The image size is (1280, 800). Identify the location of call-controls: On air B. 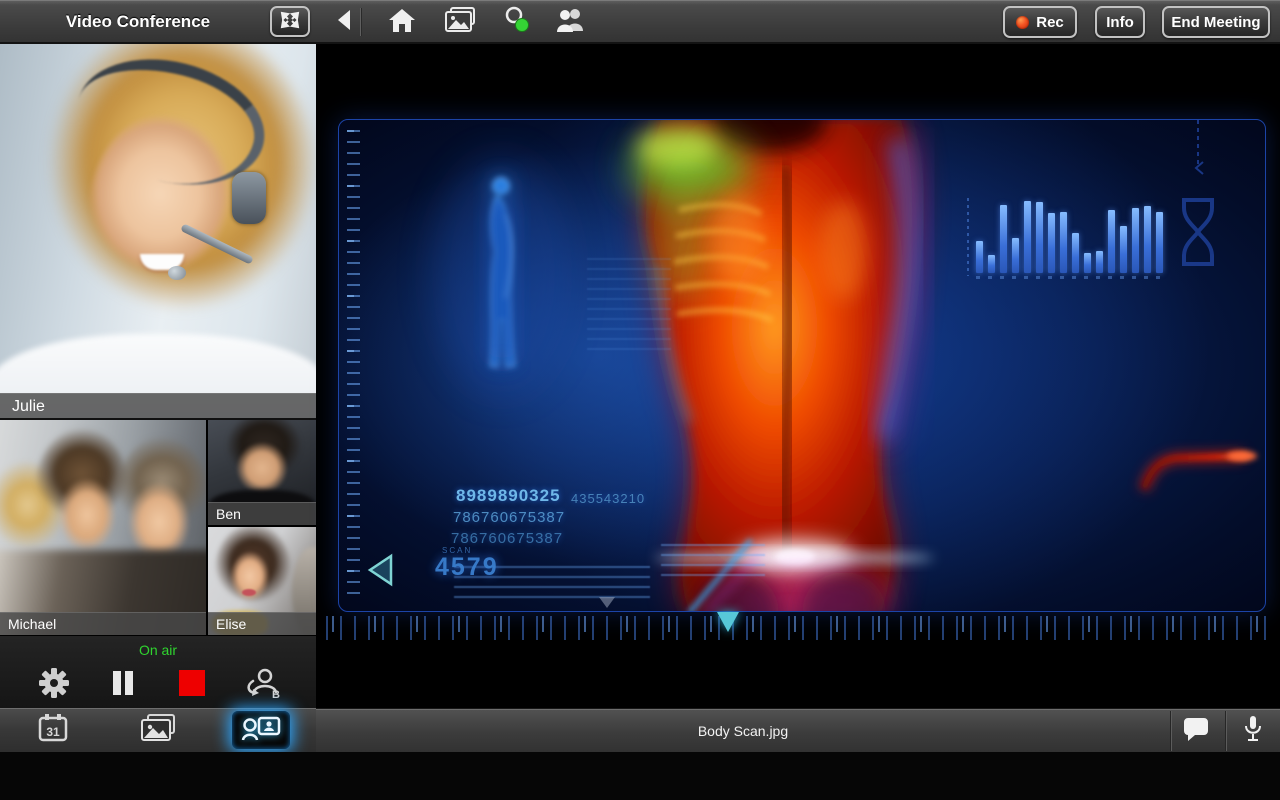
(158, 671).